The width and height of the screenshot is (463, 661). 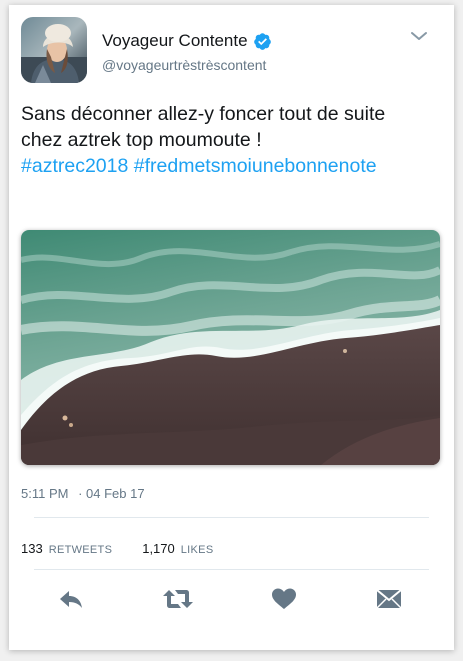 What do you see at coordinates (184, 65) in the screenshot?
I see `user-handle: @voyageurtrèstrèscontent` at bounding box center [184, 65].